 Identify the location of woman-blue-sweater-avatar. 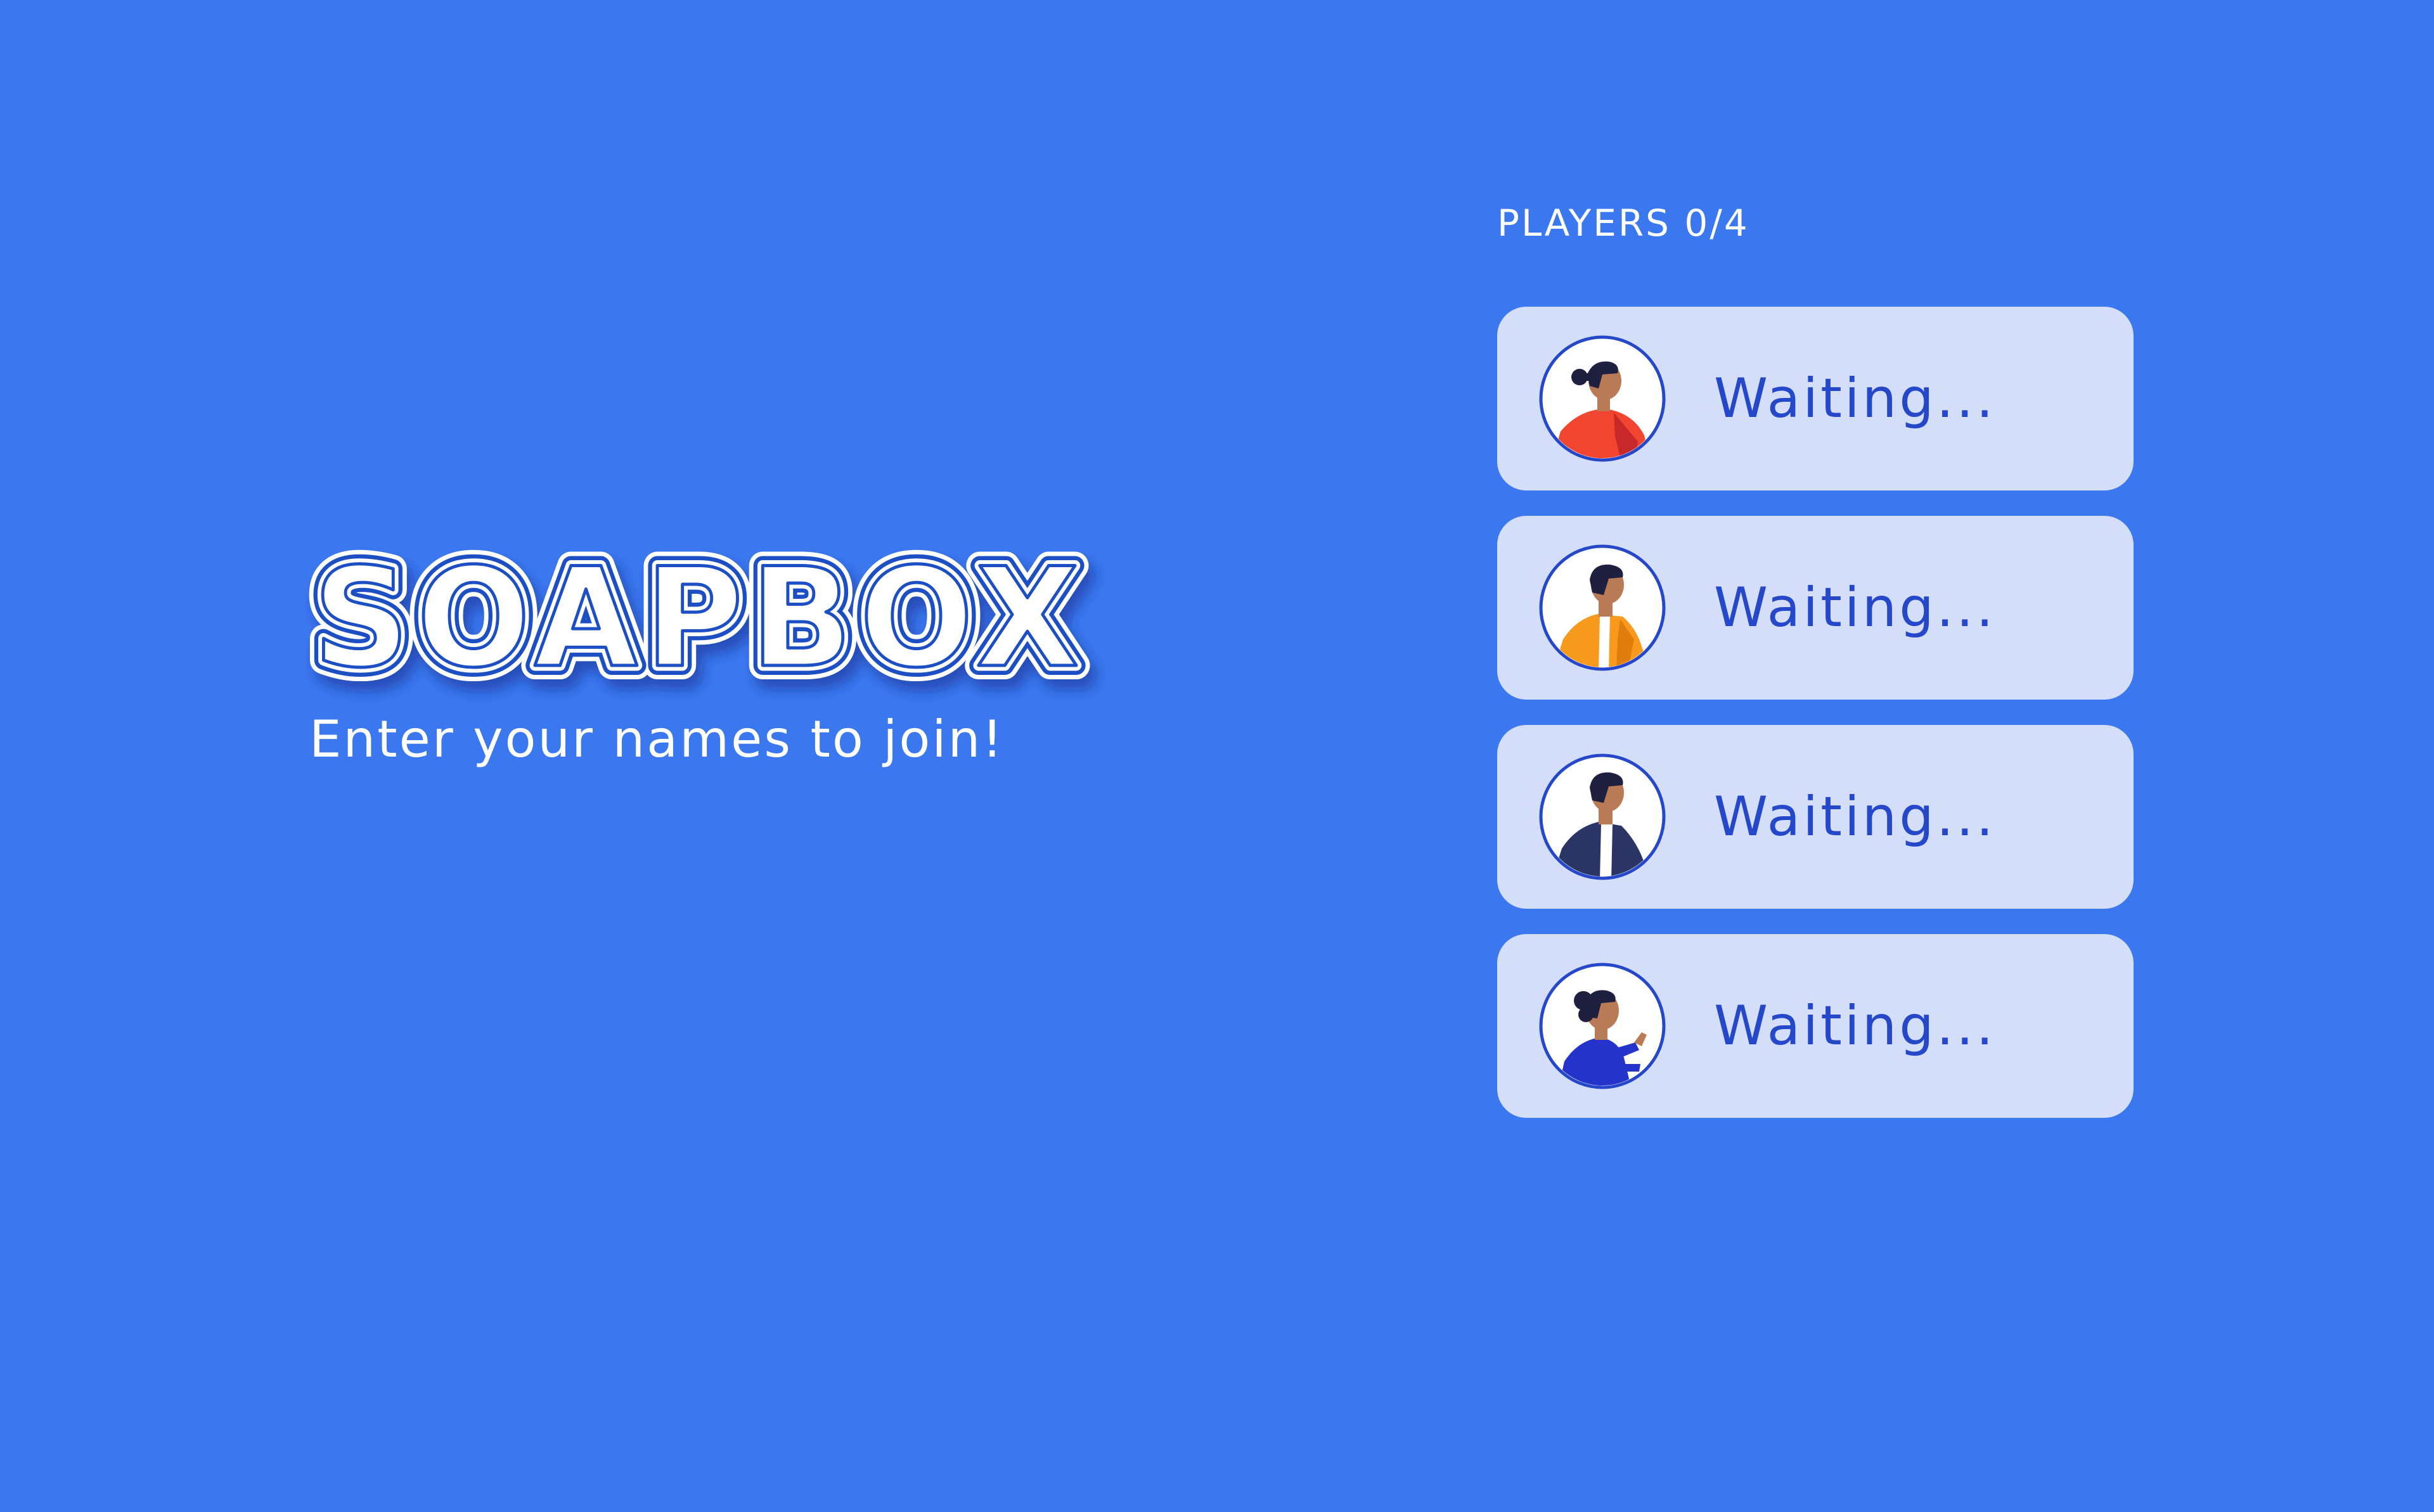
(1602, 1026).